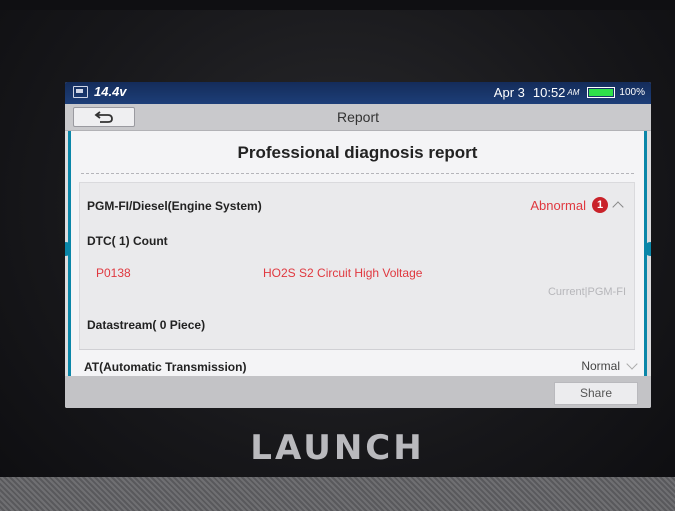 This screenshot has height=511, width=675. Describe the element at coordinates (586, 292) in the screenshot. I see `dtc-system-label: Current|PGM-FI` at that location.